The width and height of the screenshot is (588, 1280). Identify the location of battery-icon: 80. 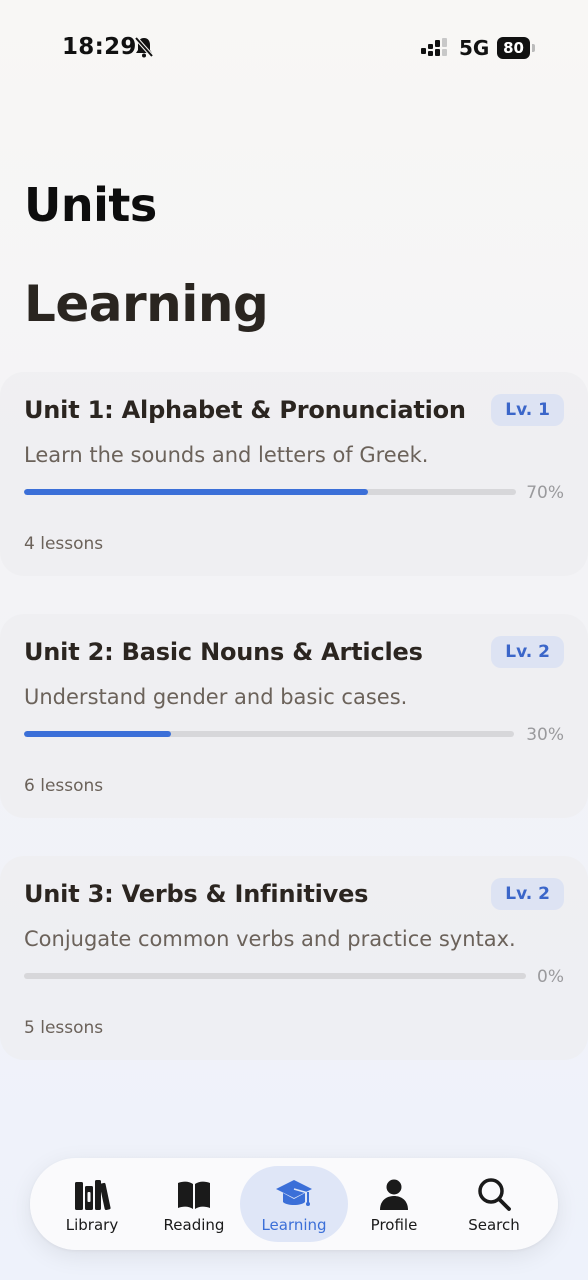
(516, 48).